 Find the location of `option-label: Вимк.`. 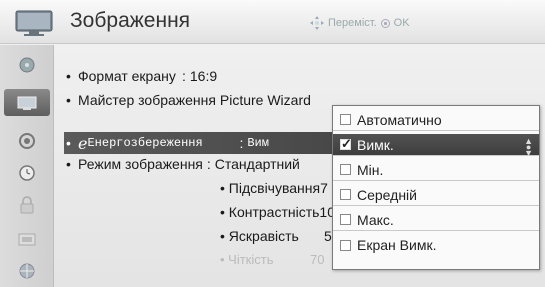

option-label: Вимк. is located at coordinates (375, 144).